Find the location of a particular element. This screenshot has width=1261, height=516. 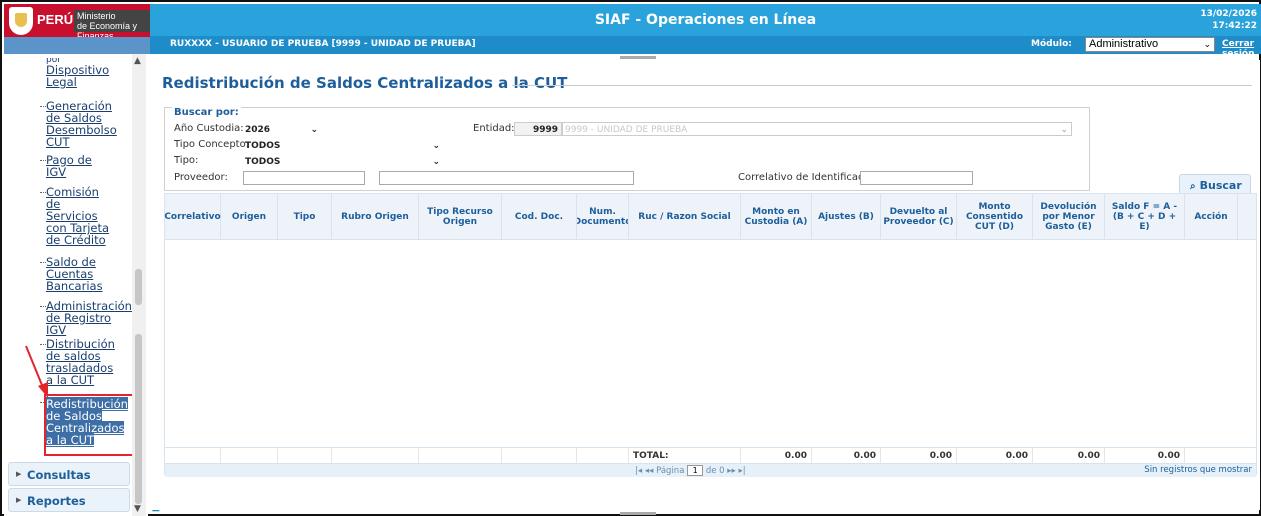

next-page-icon: ▸▸ is located at coordinates (731, 471).